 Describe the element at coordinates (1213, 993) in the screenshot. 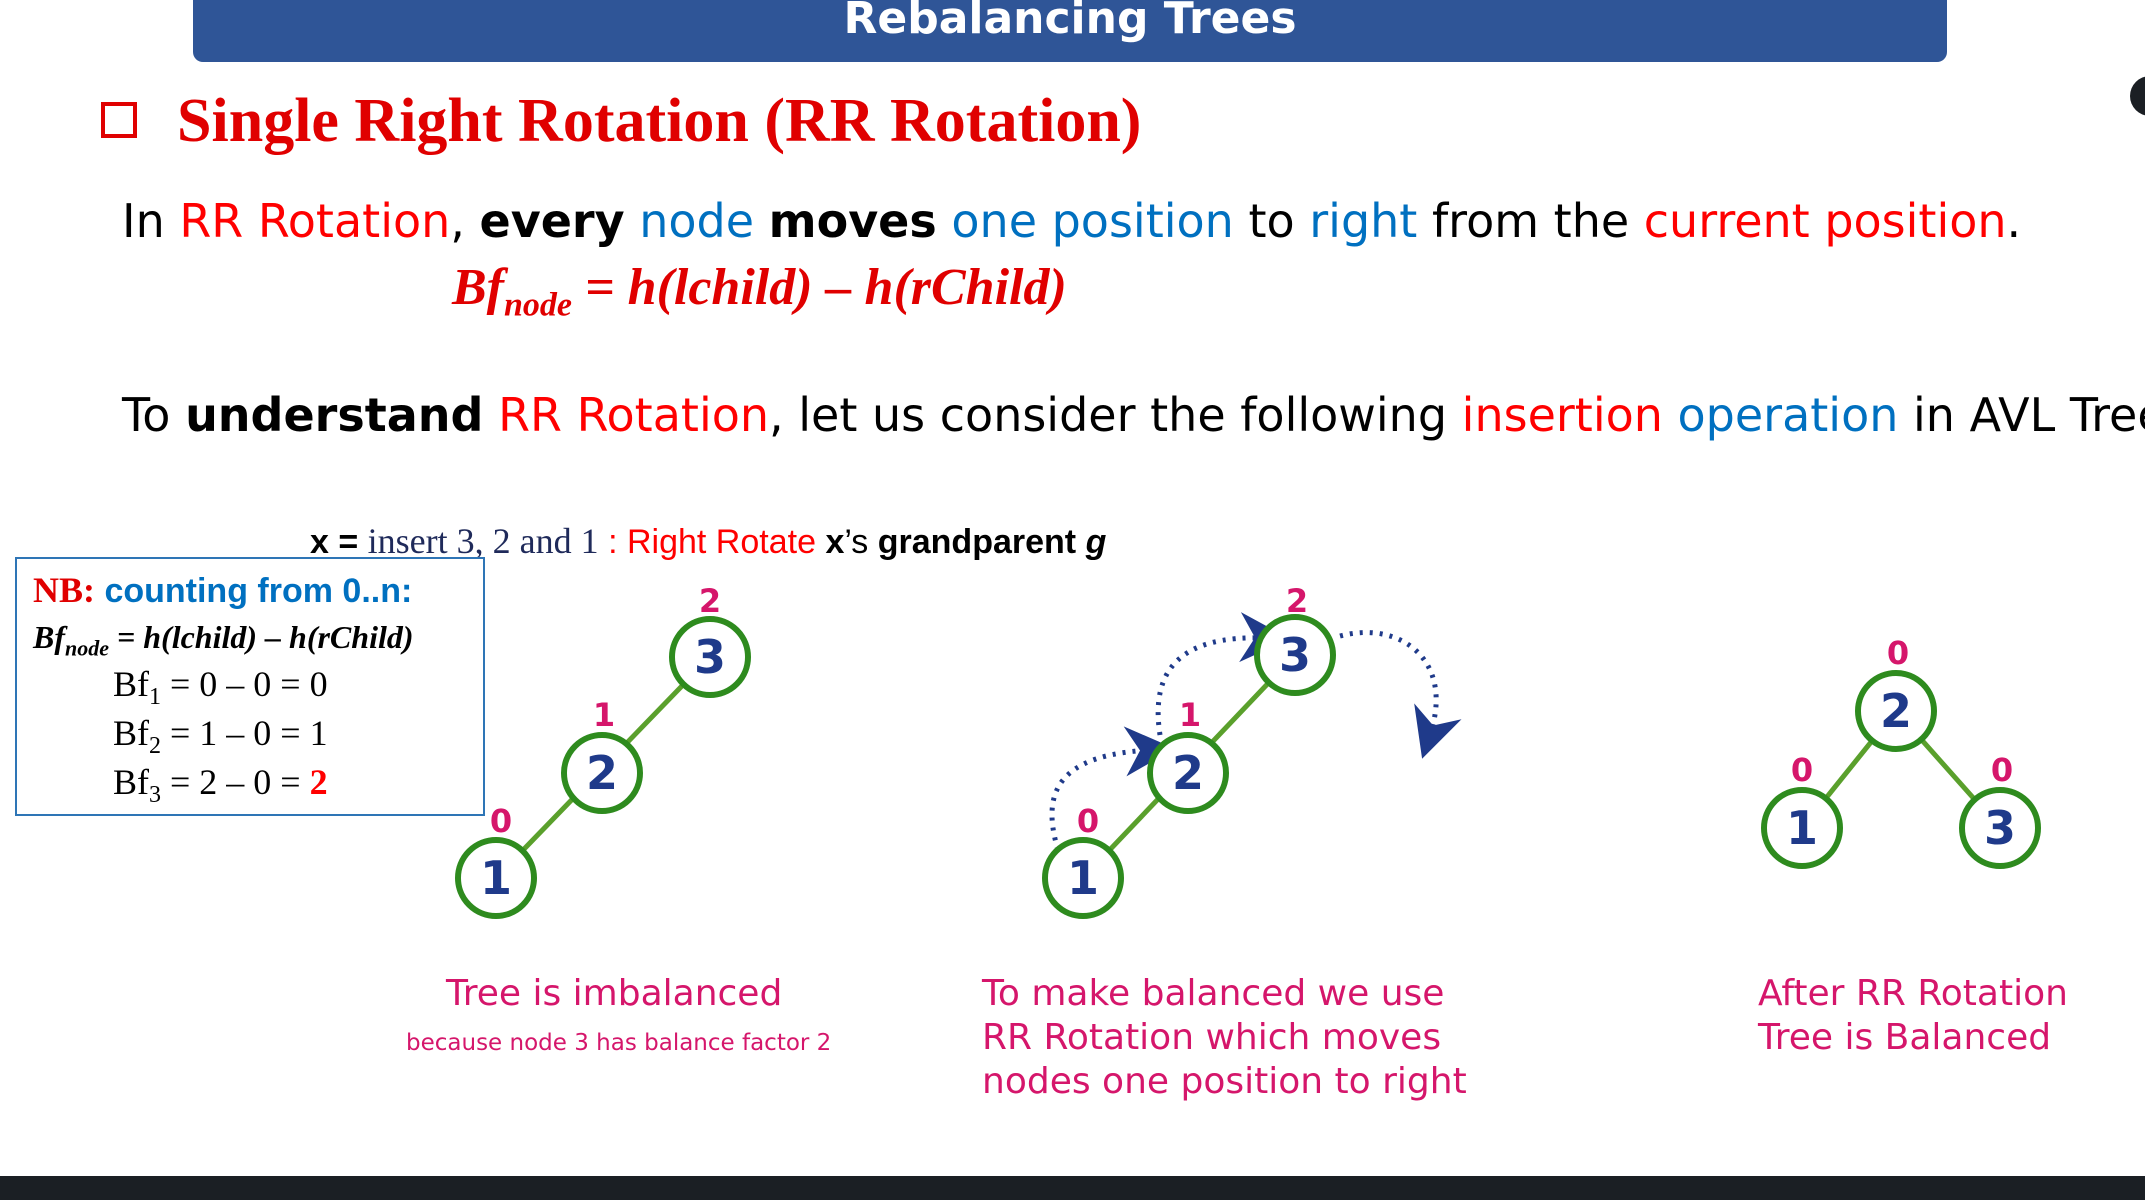

I see `caption-line: To make balanced we use` at that location.